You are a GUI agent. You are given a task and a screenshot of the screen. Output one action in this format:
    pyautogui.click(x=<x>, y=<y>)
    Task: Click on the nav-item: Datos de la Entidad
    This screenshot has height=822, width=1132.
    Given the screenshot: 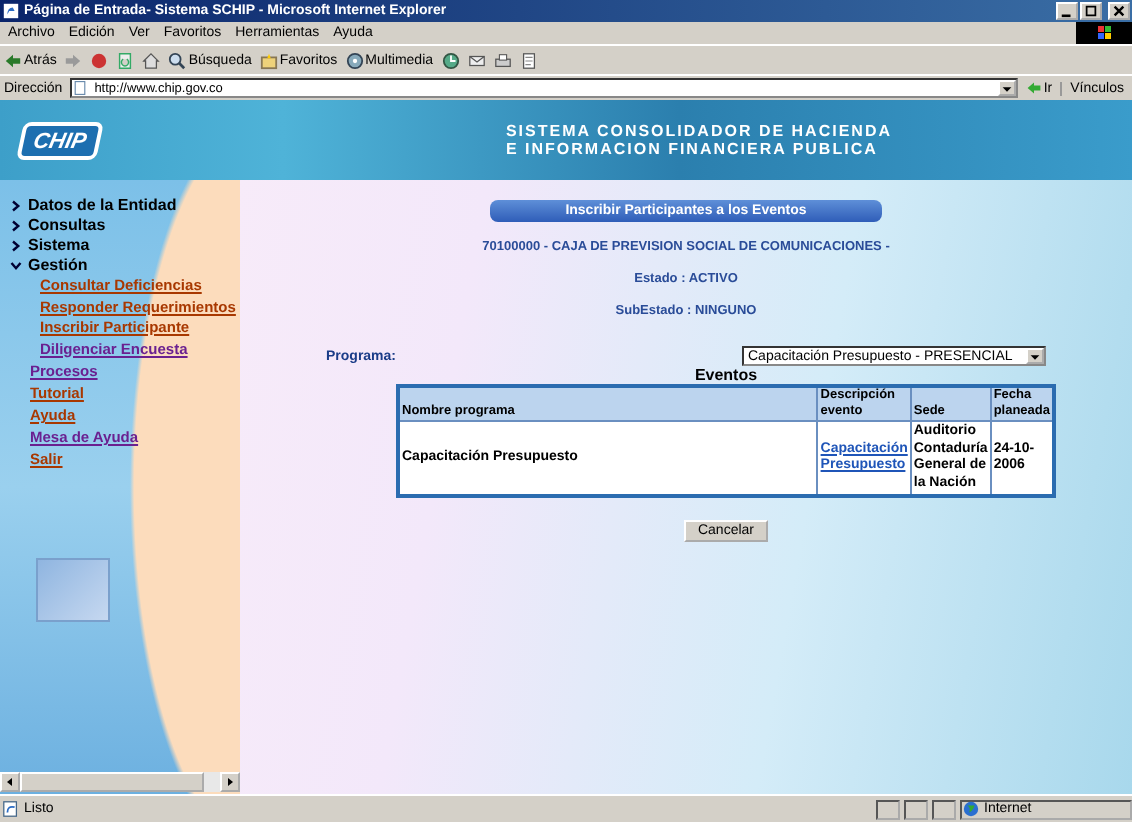 What is the action you would take?
    pyautogui.click(x=125, y=206)
    